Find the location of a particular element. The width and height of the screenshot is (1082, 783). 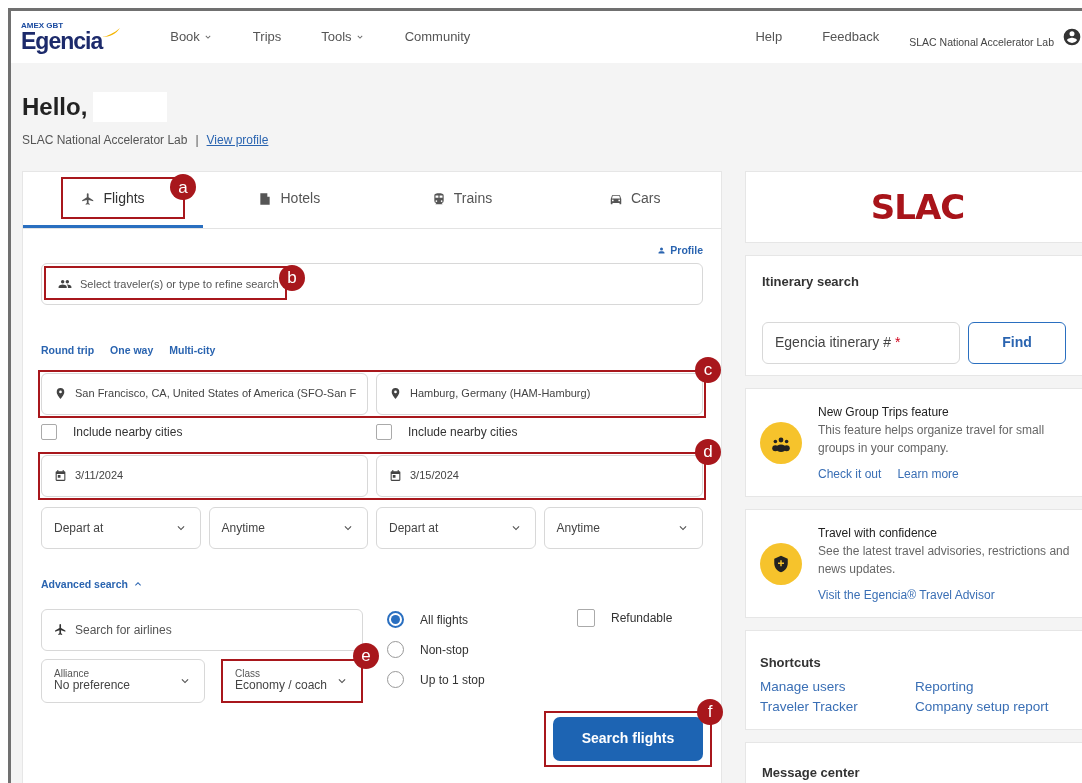

logo: SLAC is located at coordinates (917, 207).